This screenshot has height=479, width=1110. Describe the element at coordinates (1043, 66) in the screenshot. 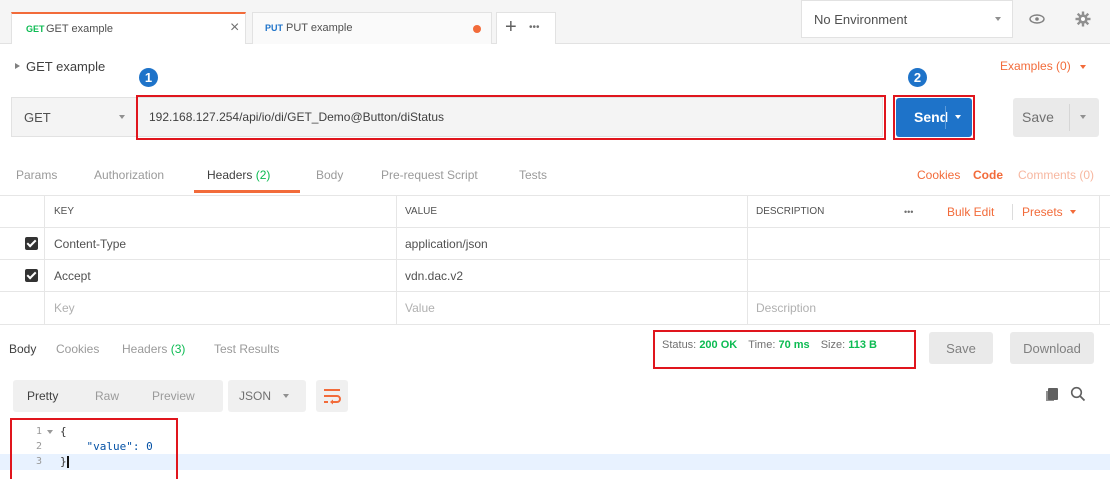

I see `examples-dropdown: Examples (0)` at that location.